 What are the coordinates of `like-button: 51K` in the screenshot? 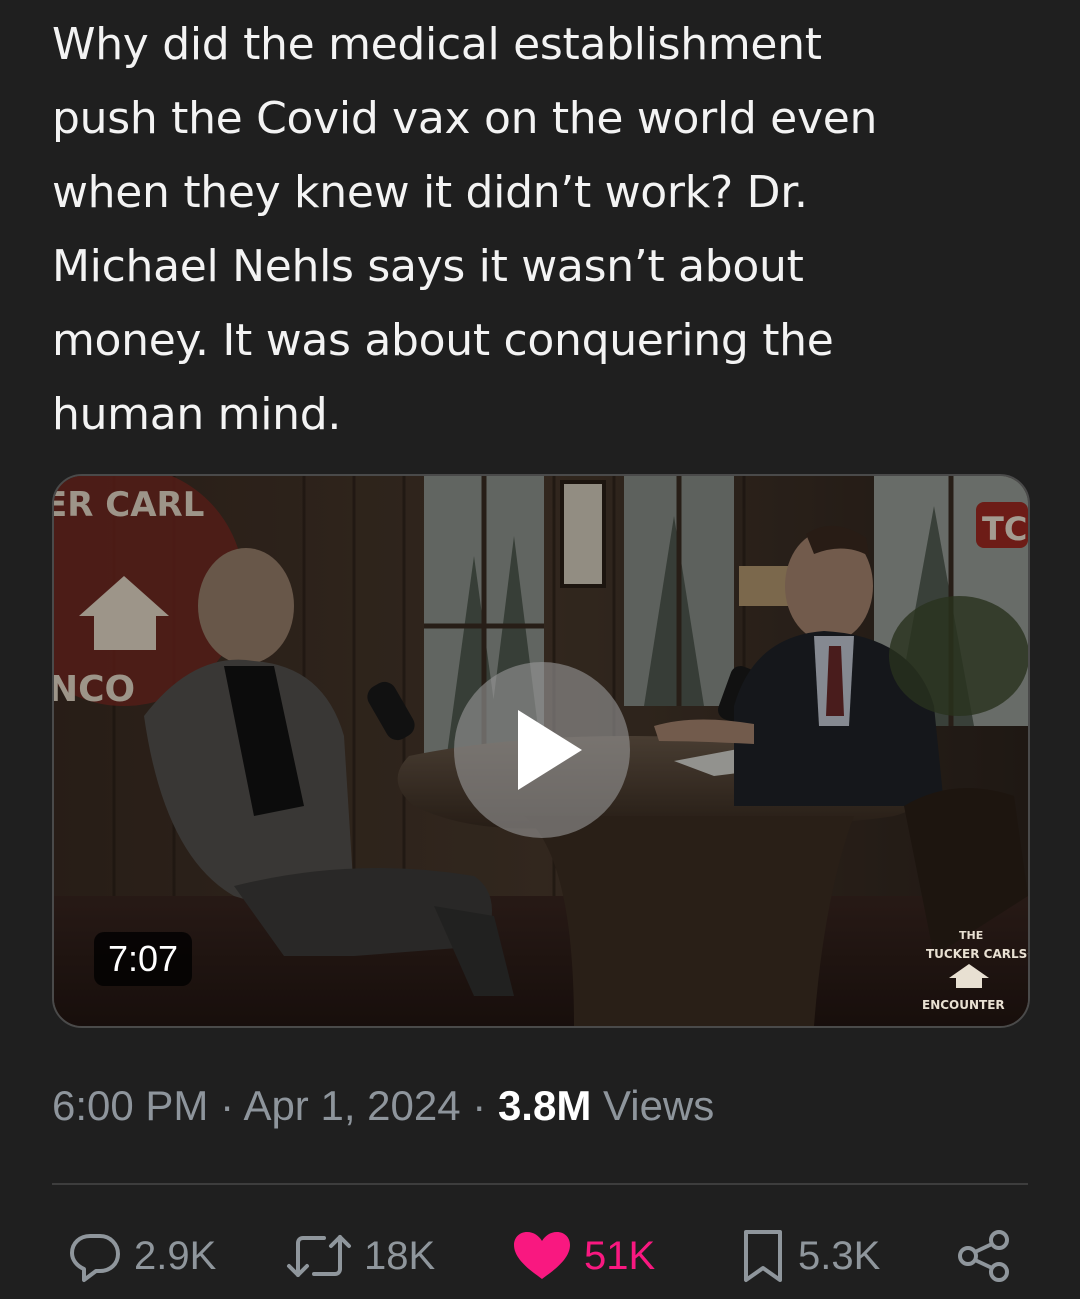 It's located at (582, 1256).